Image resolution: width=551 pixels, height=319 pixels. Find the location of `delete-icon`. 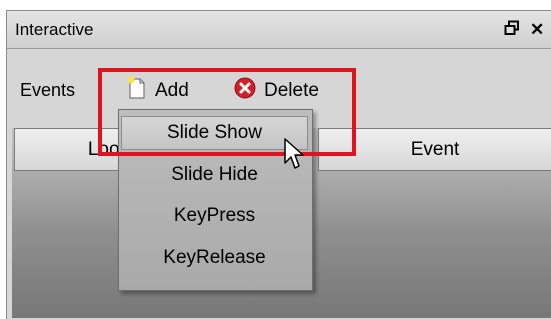

delete-icon is located at coordinates (245, 91).